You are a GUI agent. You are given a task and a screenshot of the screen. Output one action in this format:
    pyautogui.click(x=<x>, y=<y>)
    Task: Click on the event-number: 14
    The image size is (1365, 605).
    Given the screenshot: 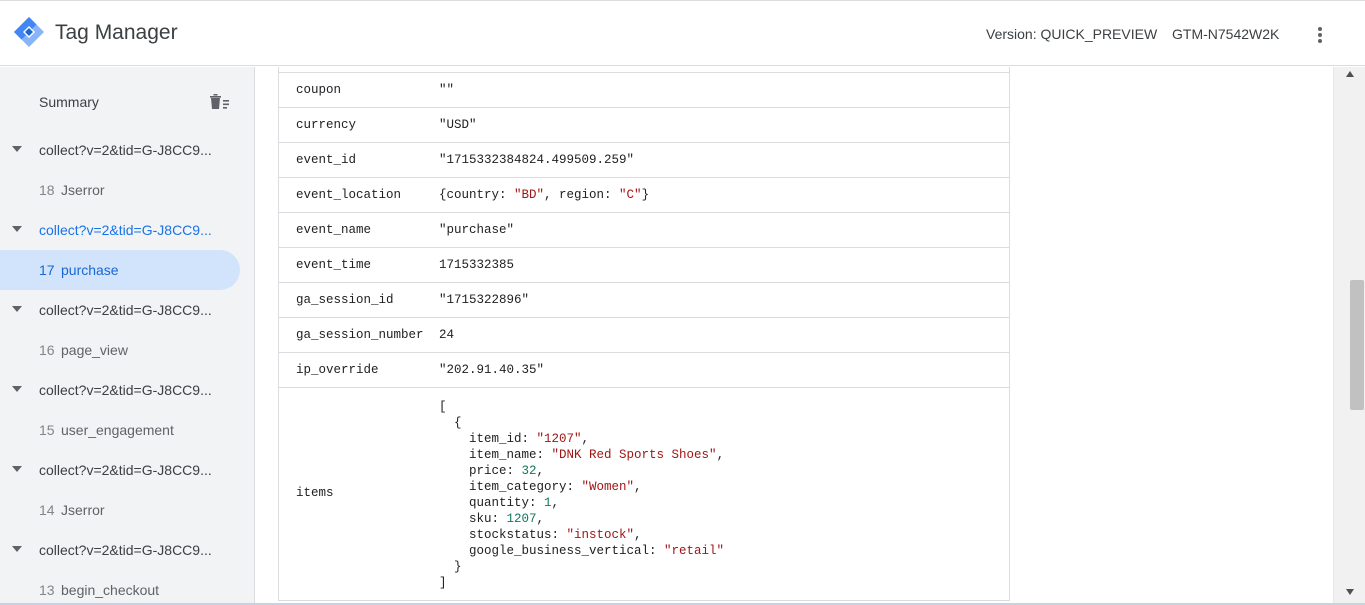 What is the action you would take?
    pyautogui.click(x=47, y=510)
    